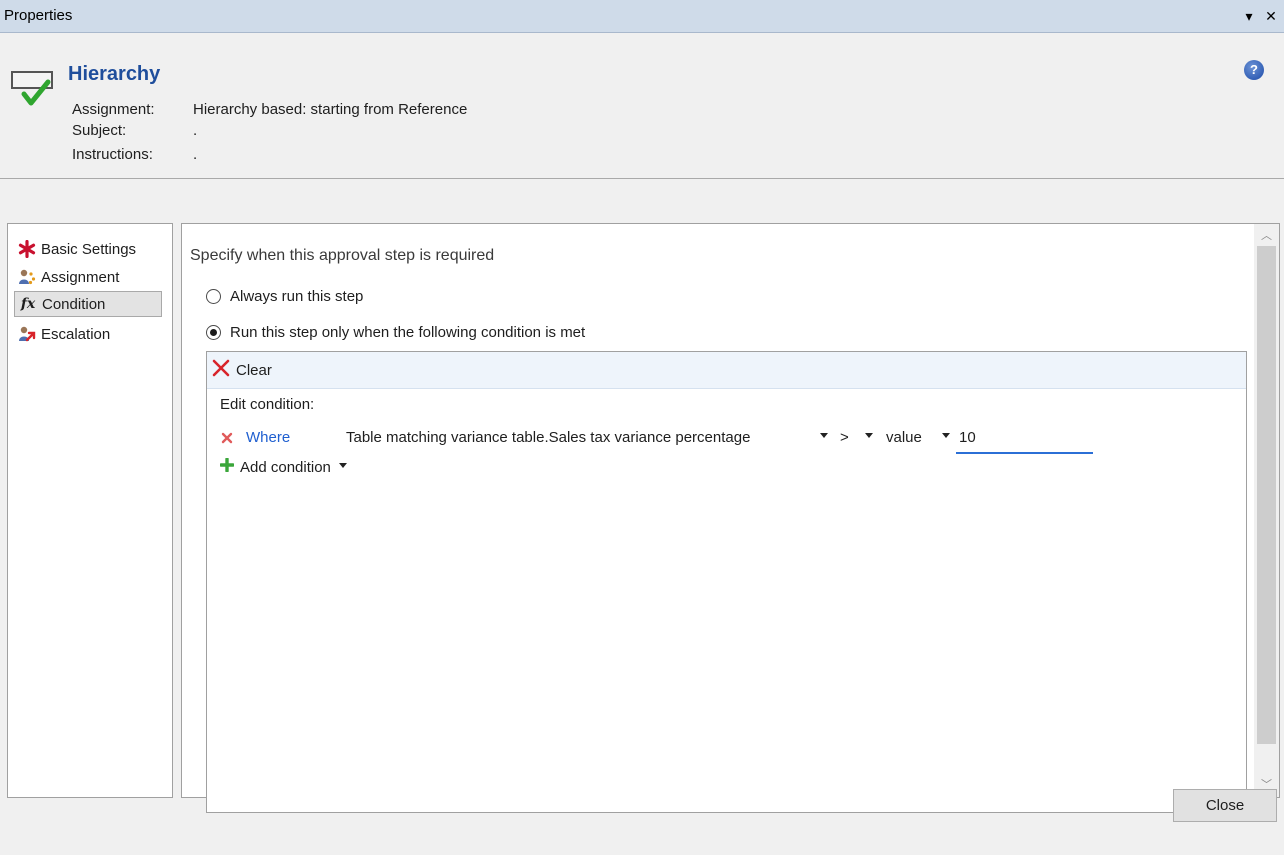  I want to click on sidebar-item-label: Basic Settings, so click(89, 249).